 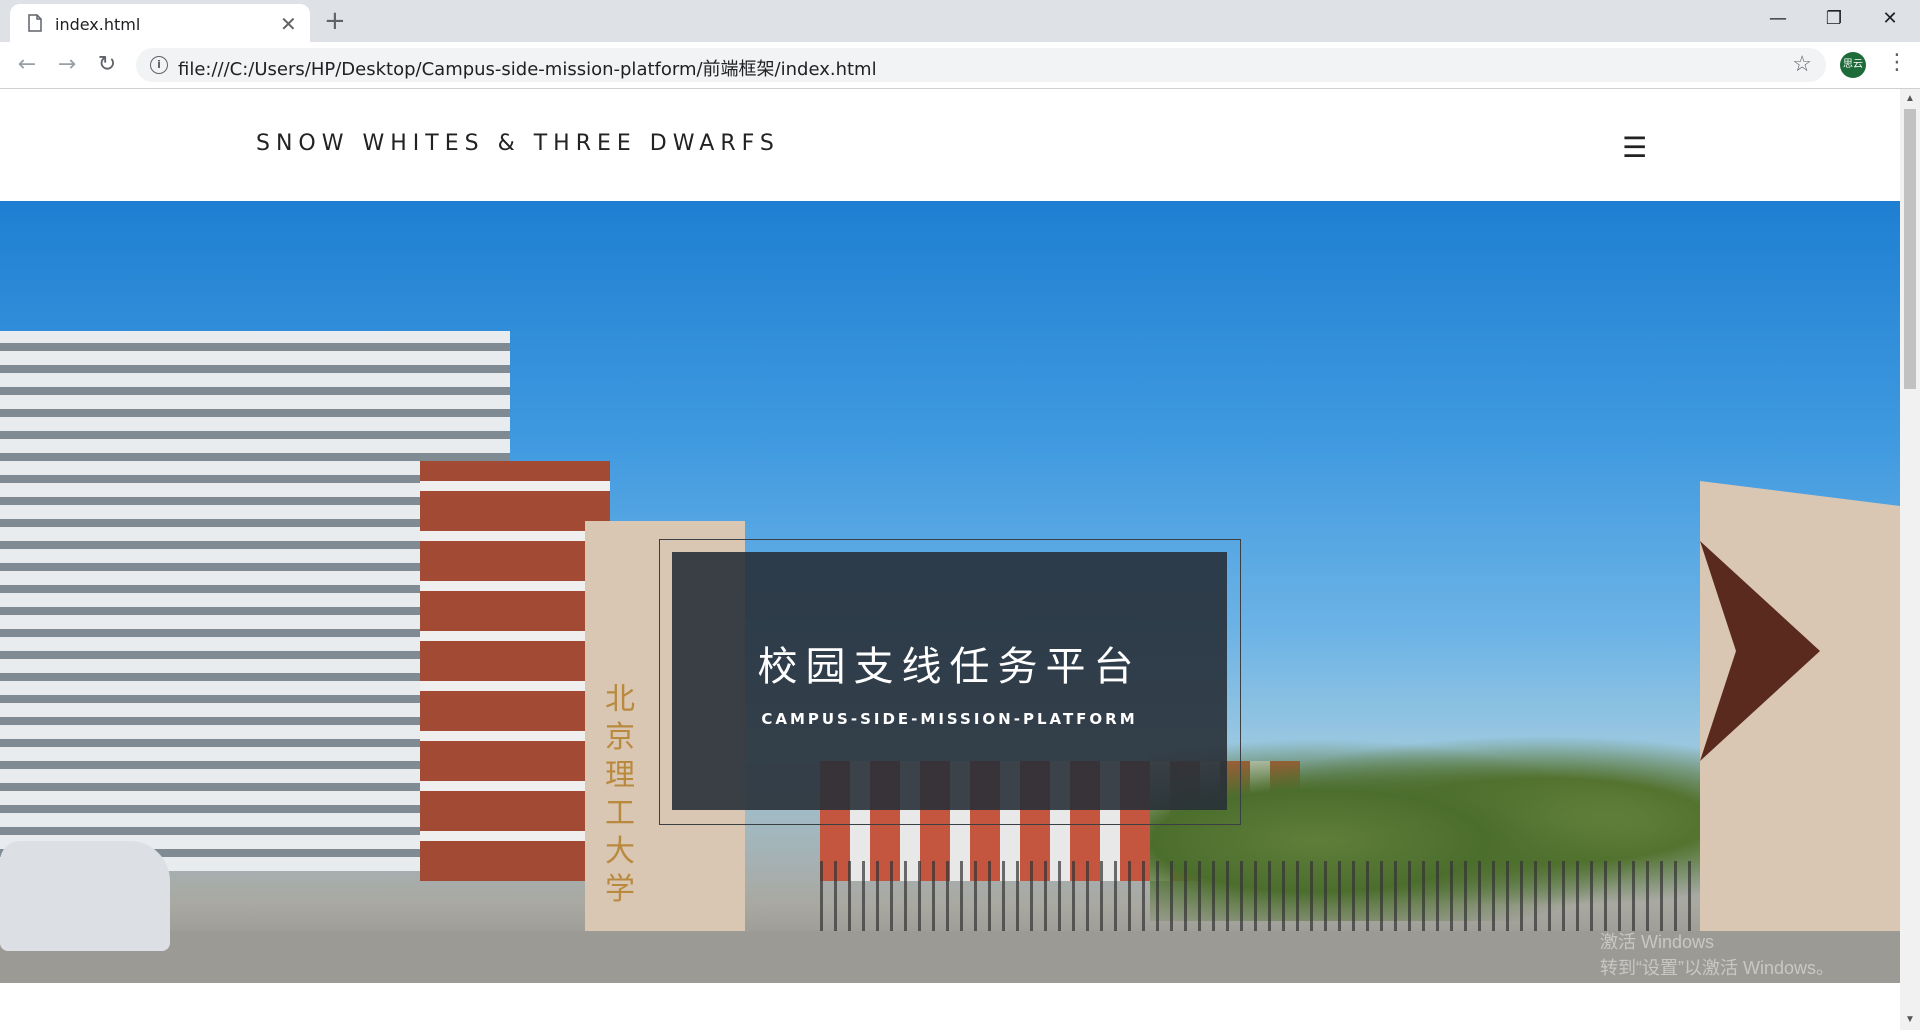 What do you see at coordinates (1802, 64) in the screenshot?
I see `bookmark-star-icon: ☆` at bounding box center [1802, 64].